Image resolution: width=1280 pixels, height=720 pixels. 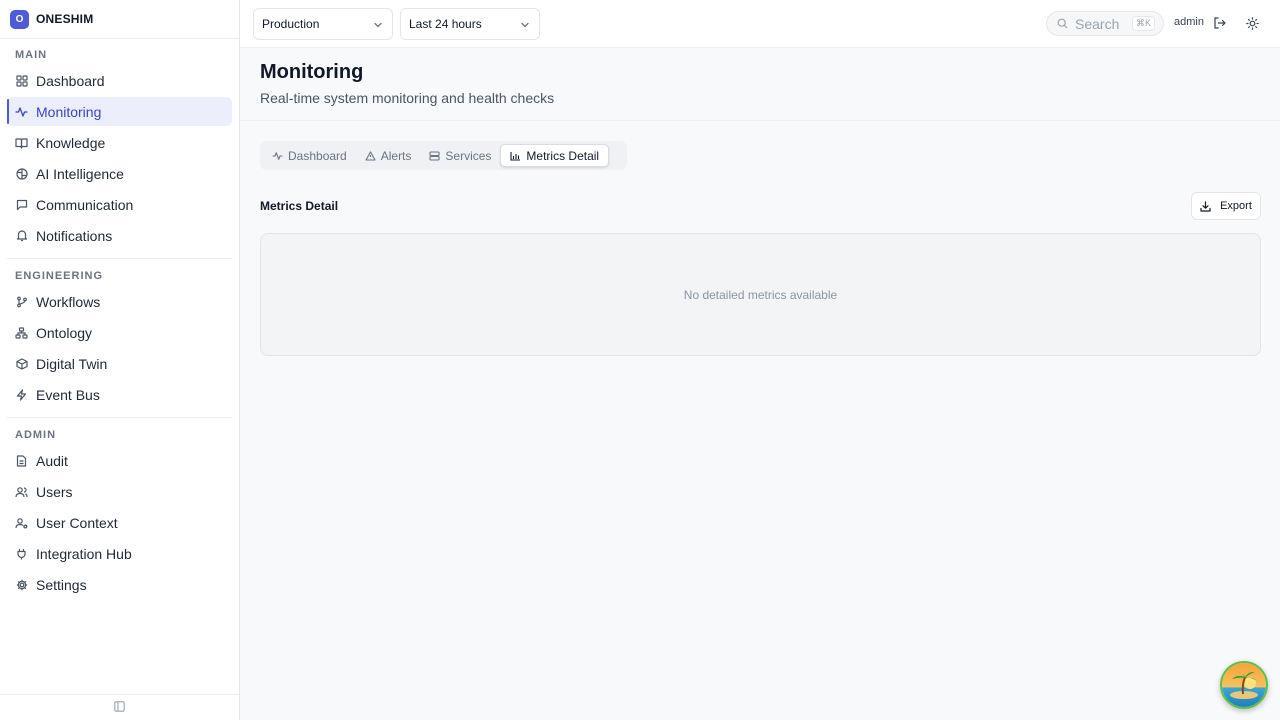 What do you see at coordinates (1205, 206) in the screenshot?
I see `download-icon` at bounding box center [1205, 206].